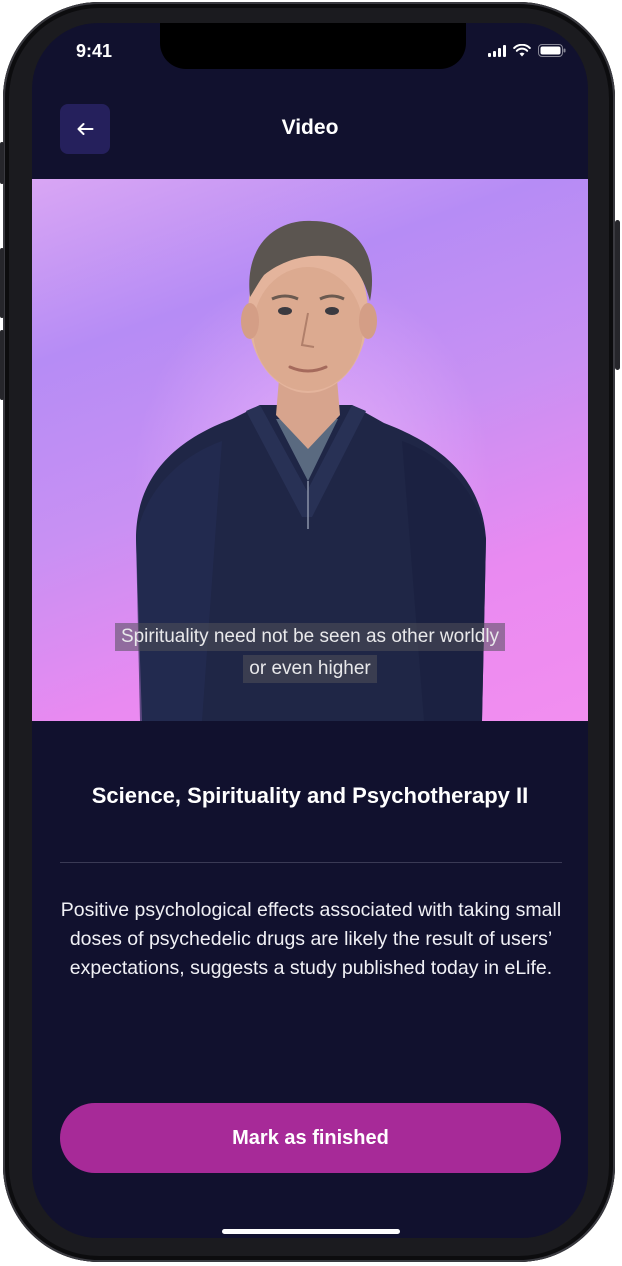 The image size is (622, 1266). Describe the element at coordinates (497, 51) in the screenshot. I see `cellular-signal-icon` at that location.